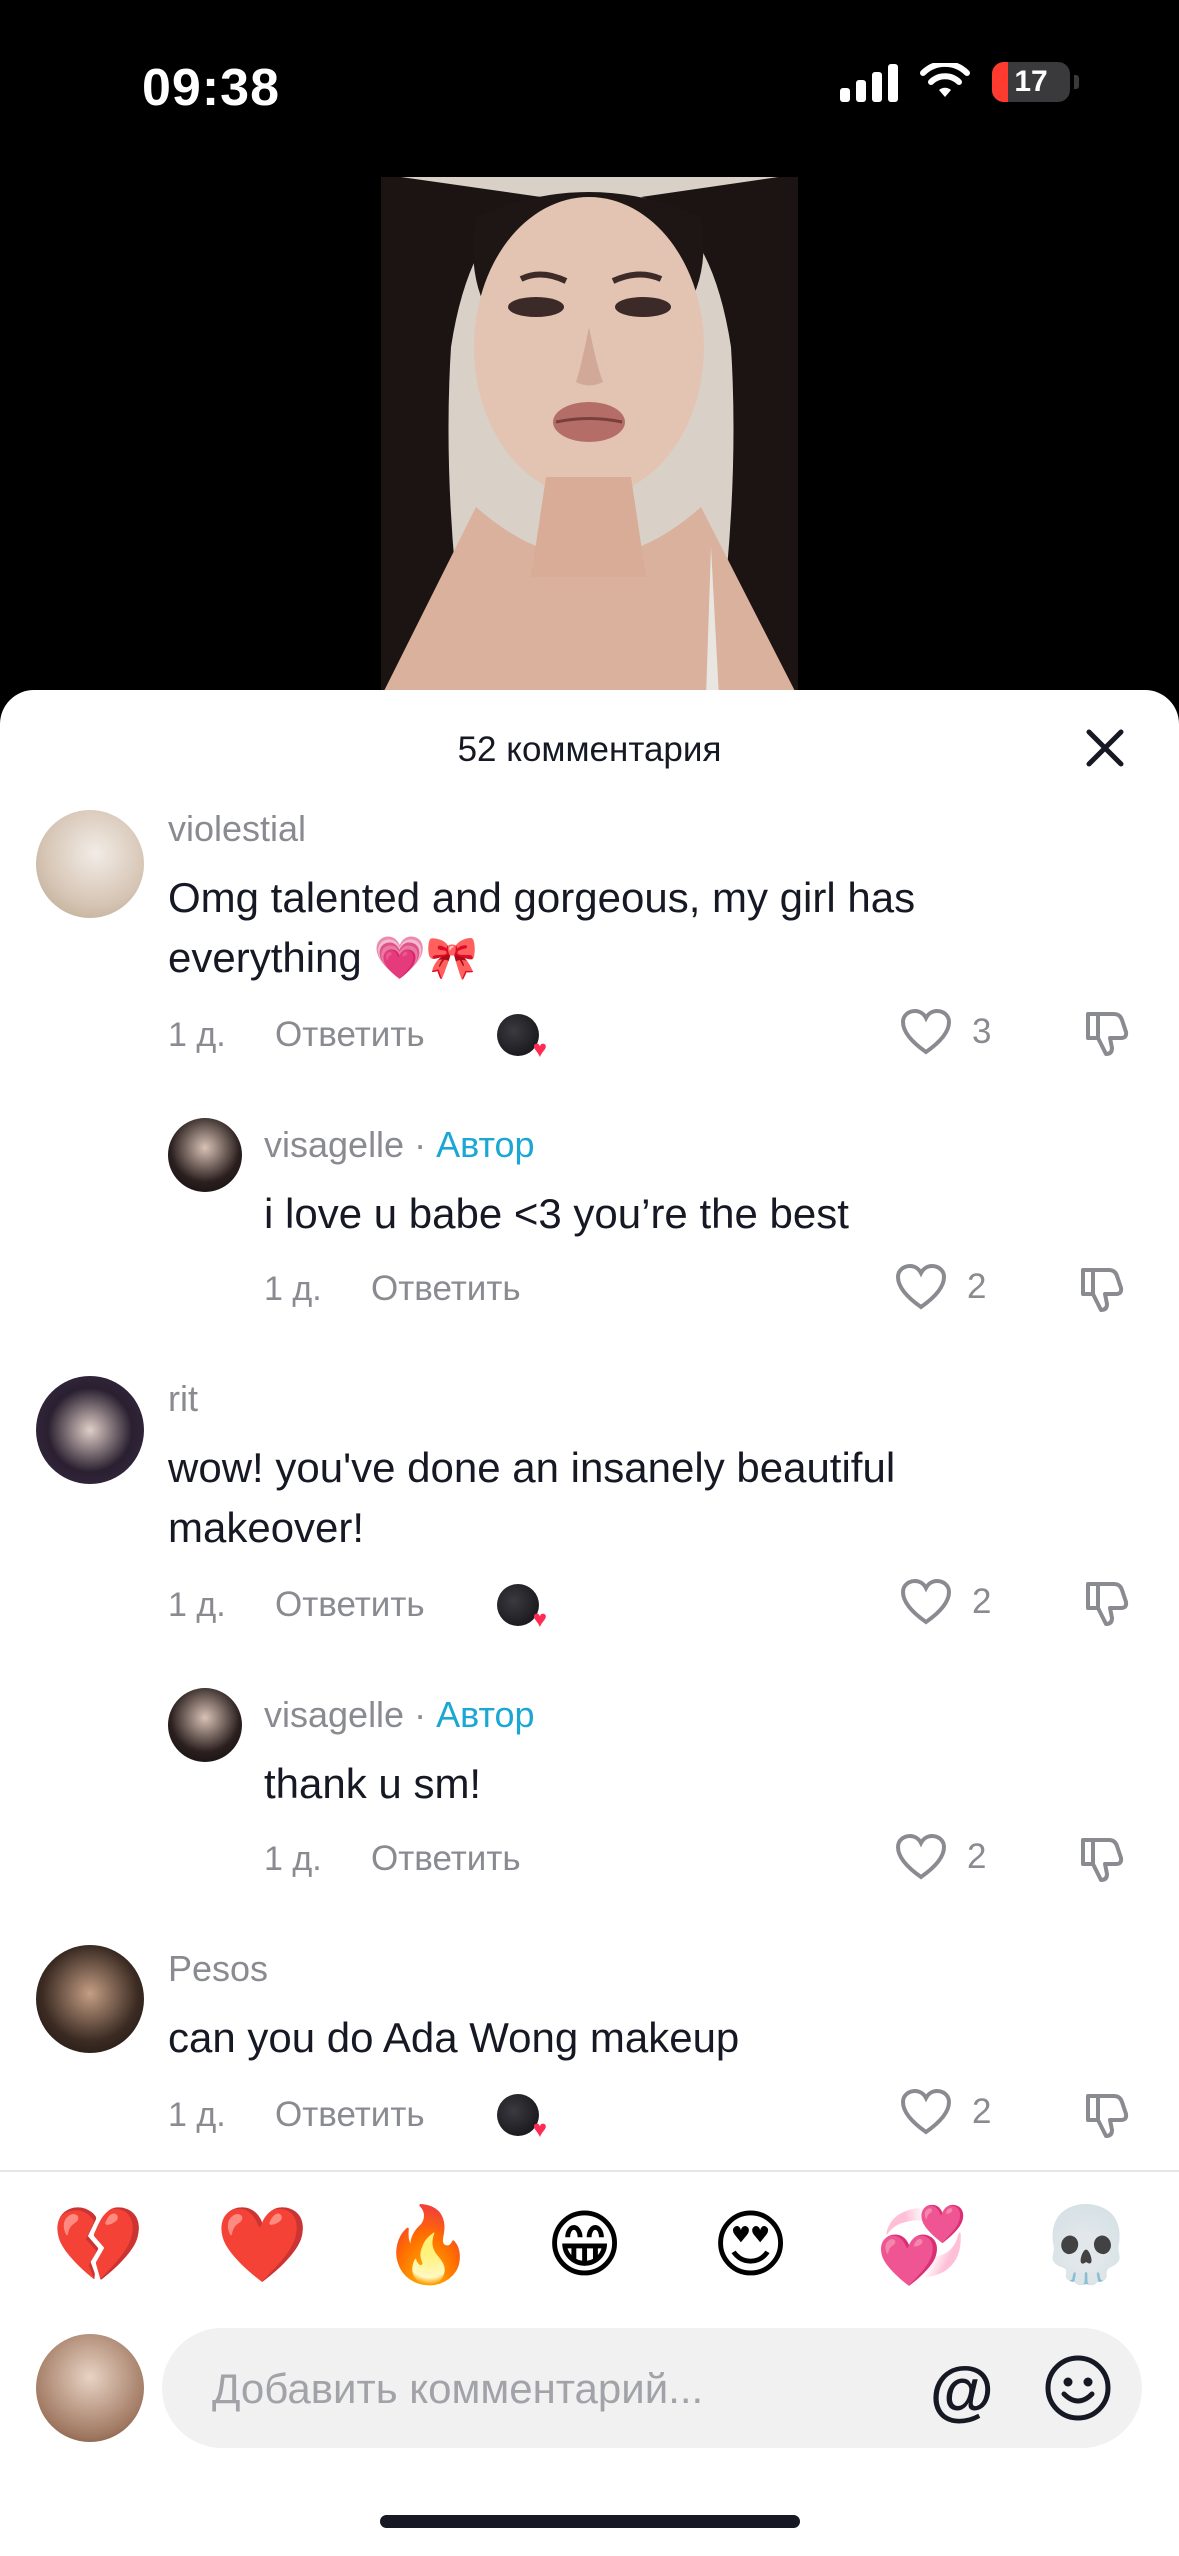  Describe the element at coordinates (590, 2521) in the screenshot. I see `home-indicator` at that location.